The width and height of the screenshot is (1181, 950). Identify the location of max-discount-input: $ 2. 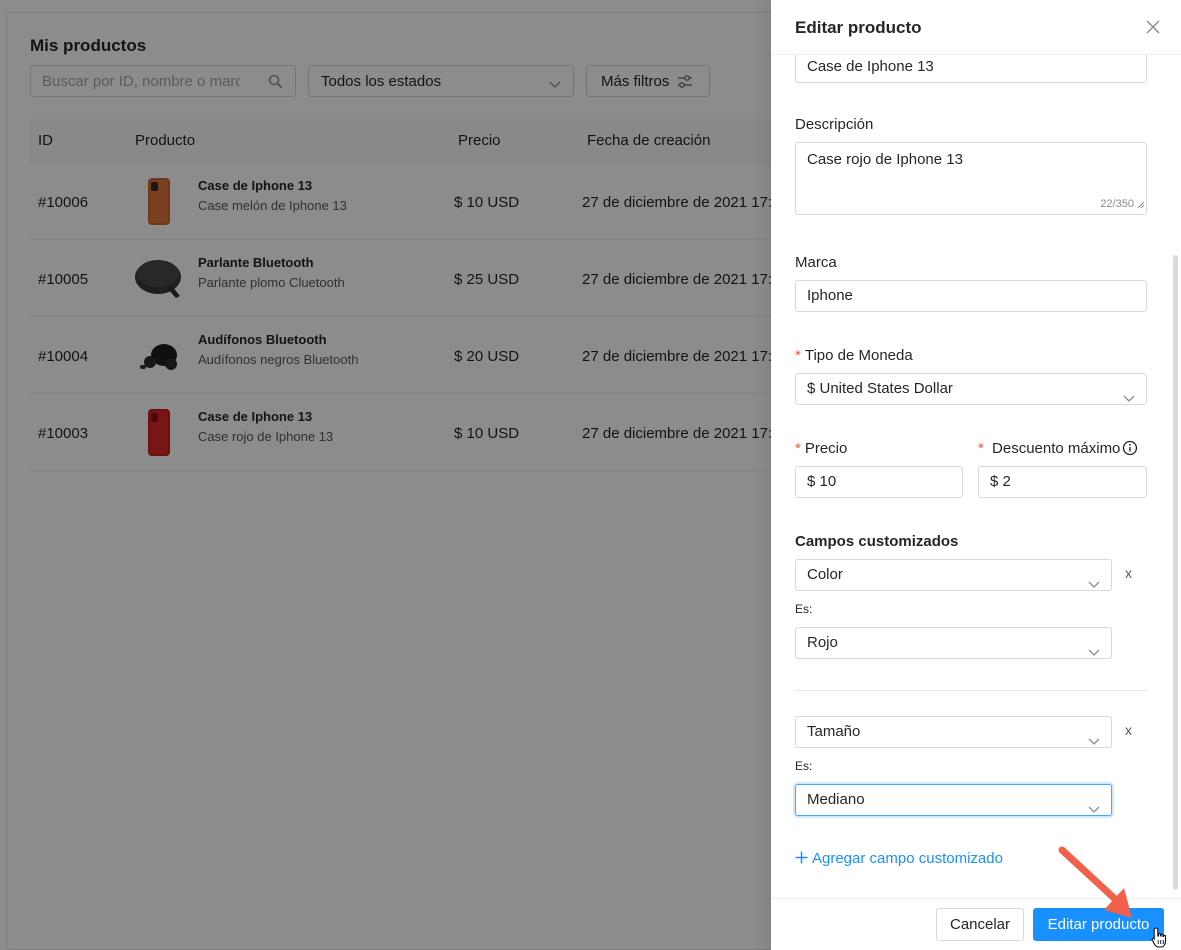
(1062, 482).